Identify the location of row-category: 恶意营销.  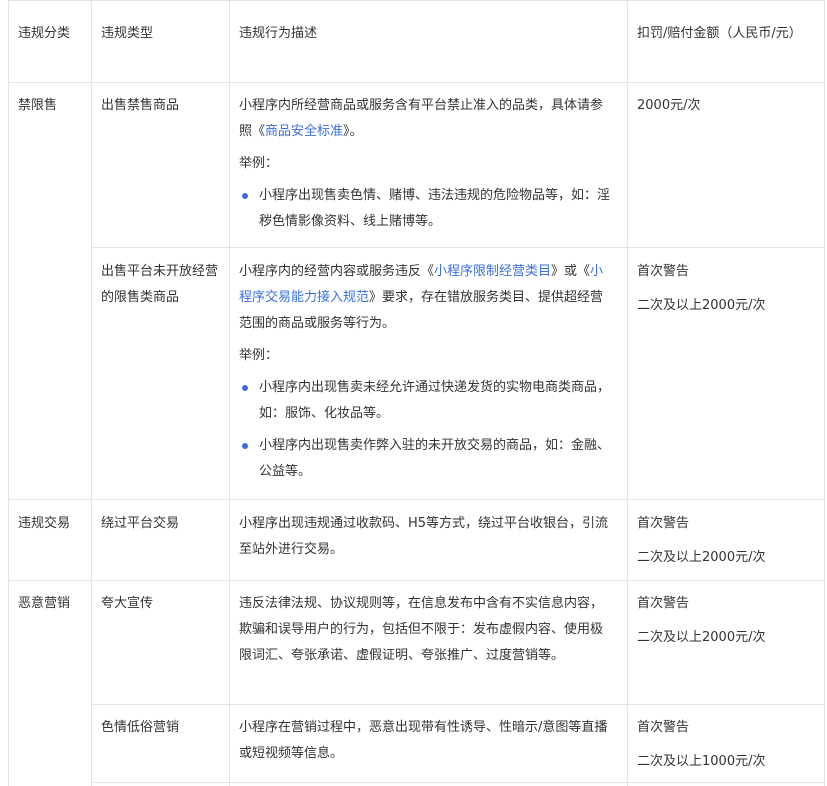
(44, 603).